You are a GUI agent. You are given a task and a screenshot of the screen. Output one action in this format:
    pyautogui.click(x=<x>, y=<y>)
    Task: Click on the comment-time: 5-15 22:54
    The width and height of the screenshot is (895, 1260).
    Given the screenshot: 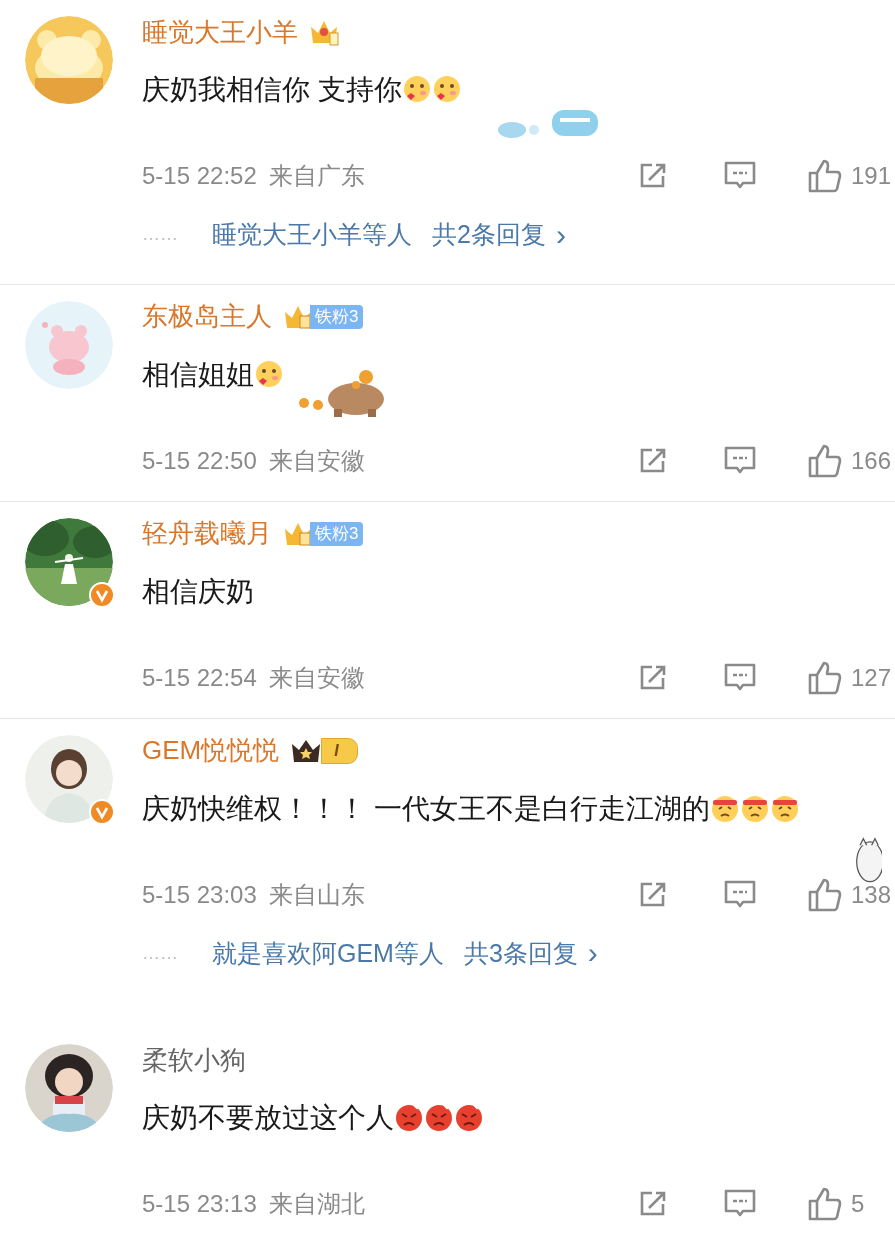 What is the action you would take?
    pyautogui.click(x=199, y=677)
    